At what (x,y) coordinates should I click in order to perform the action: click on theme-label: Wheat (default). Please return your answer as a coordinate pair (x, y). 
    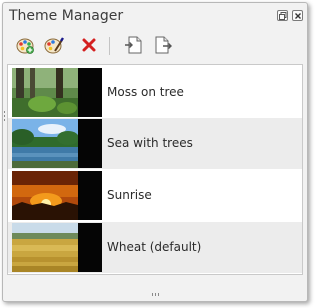
    Looking at the image, I should click on (154, 247).